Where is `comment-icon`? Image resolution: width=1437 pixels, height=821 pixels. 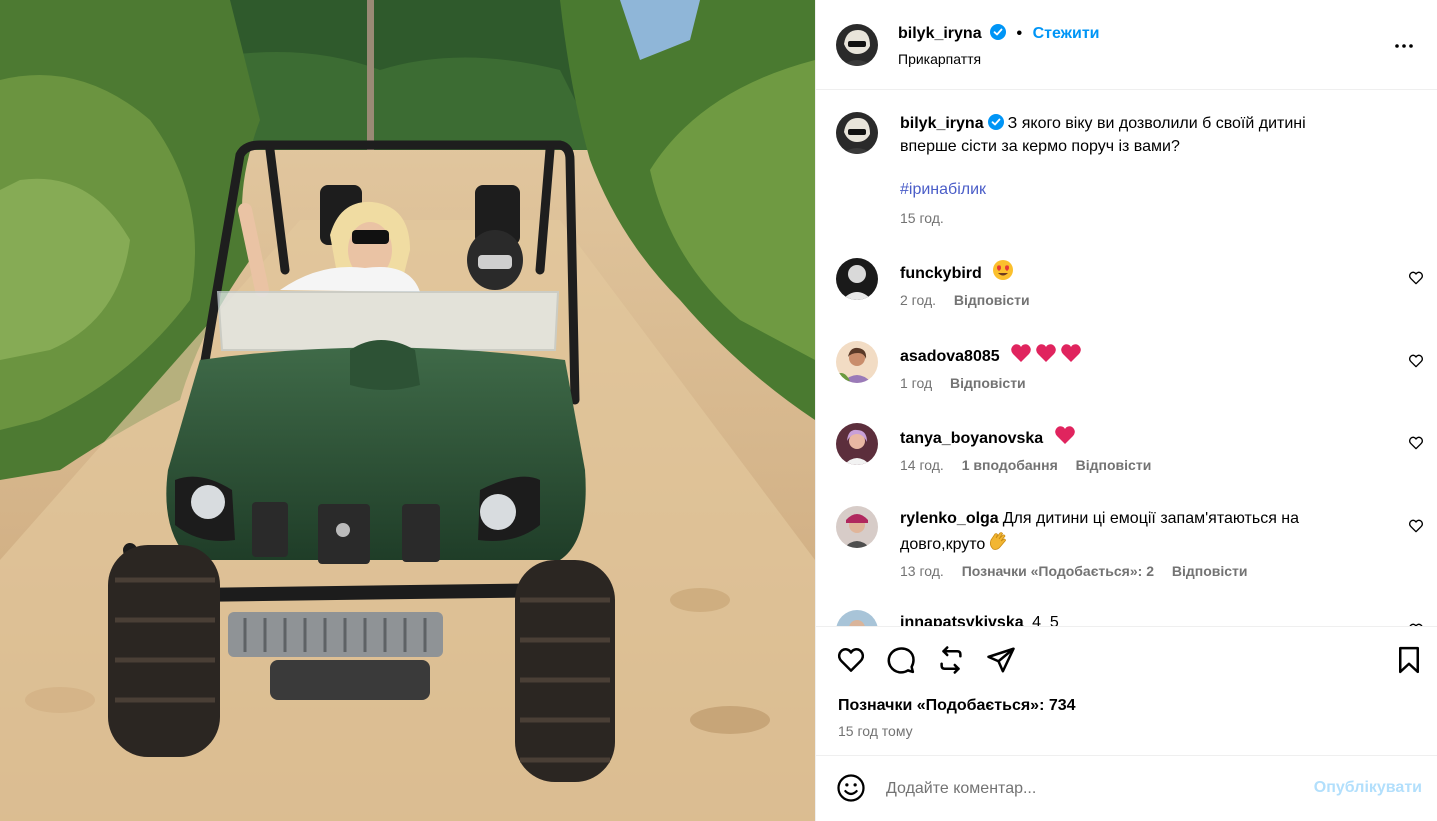
comment-icon is located at coordinates (901, 660).